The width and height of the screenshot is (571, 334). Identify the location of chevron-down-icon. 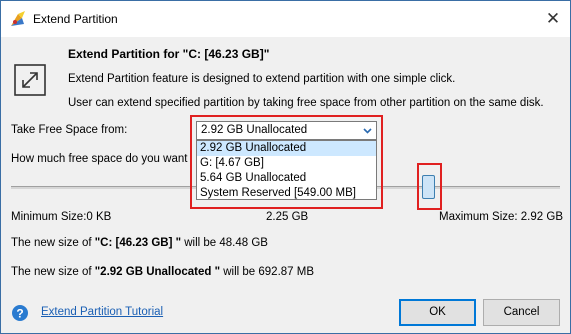
(367, 130).